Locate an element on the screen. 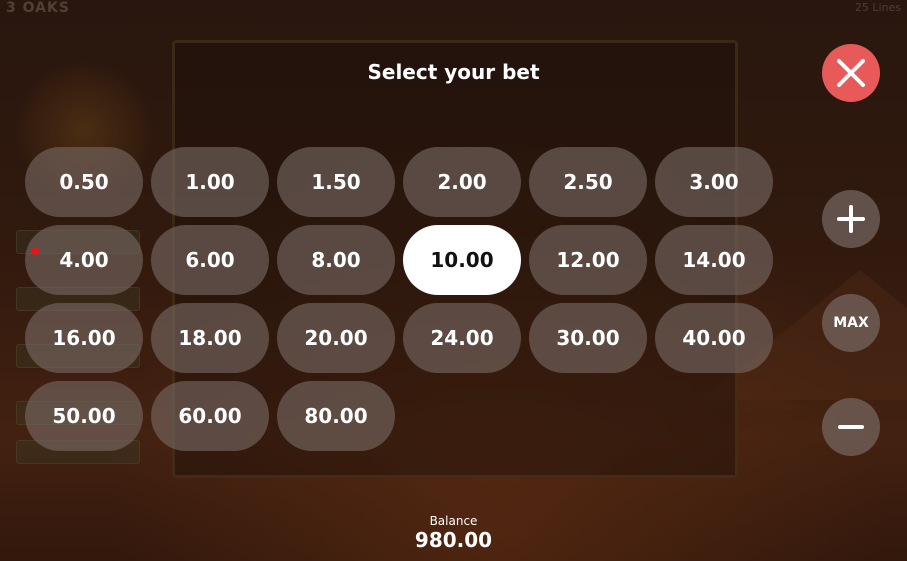 The image size is (907, 561). bet-option: 4.00 is located at coordinates (84, 260).